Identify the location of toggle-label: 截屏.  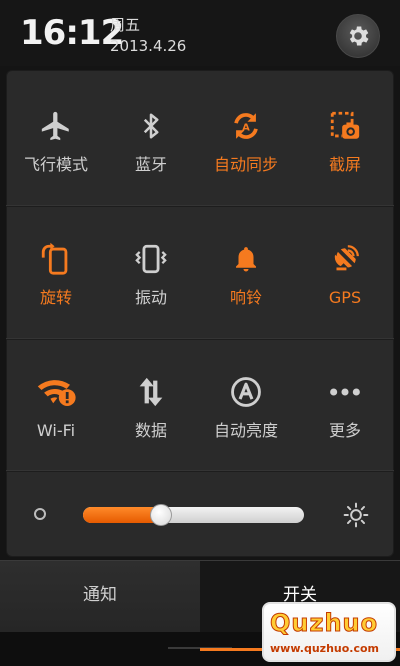
(344, 164).